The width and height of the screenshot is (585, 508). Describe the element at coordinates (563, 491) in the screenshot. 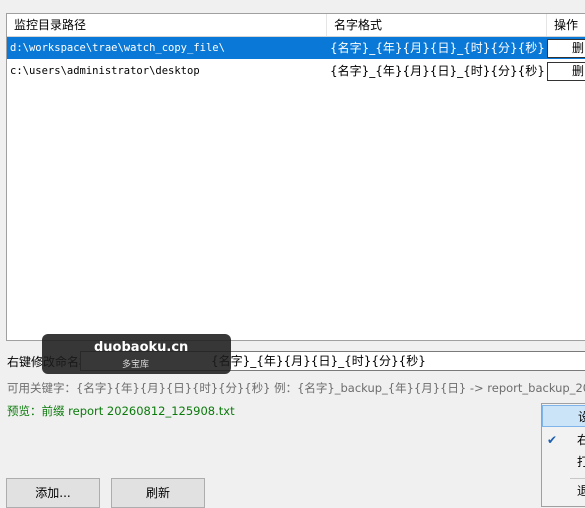

I see `menu-item-exit: 退` at that location.